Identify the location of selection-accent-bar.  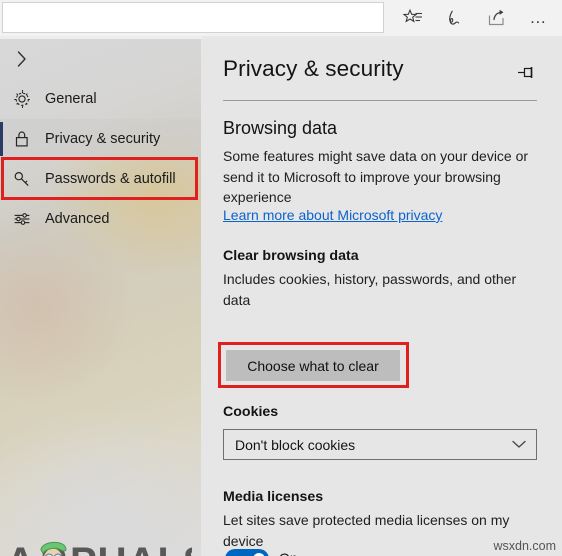
(1, 139).